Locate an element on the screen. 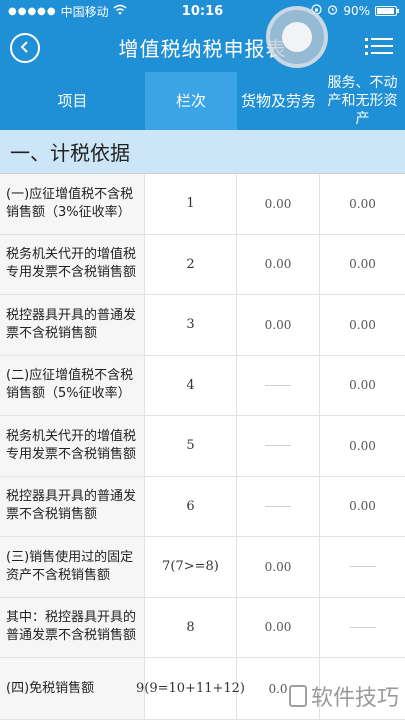 The image size is (405, 720). row-label: (二)应征增值税不含税销售额（5%征收率） is located at coordinates (72, 385).